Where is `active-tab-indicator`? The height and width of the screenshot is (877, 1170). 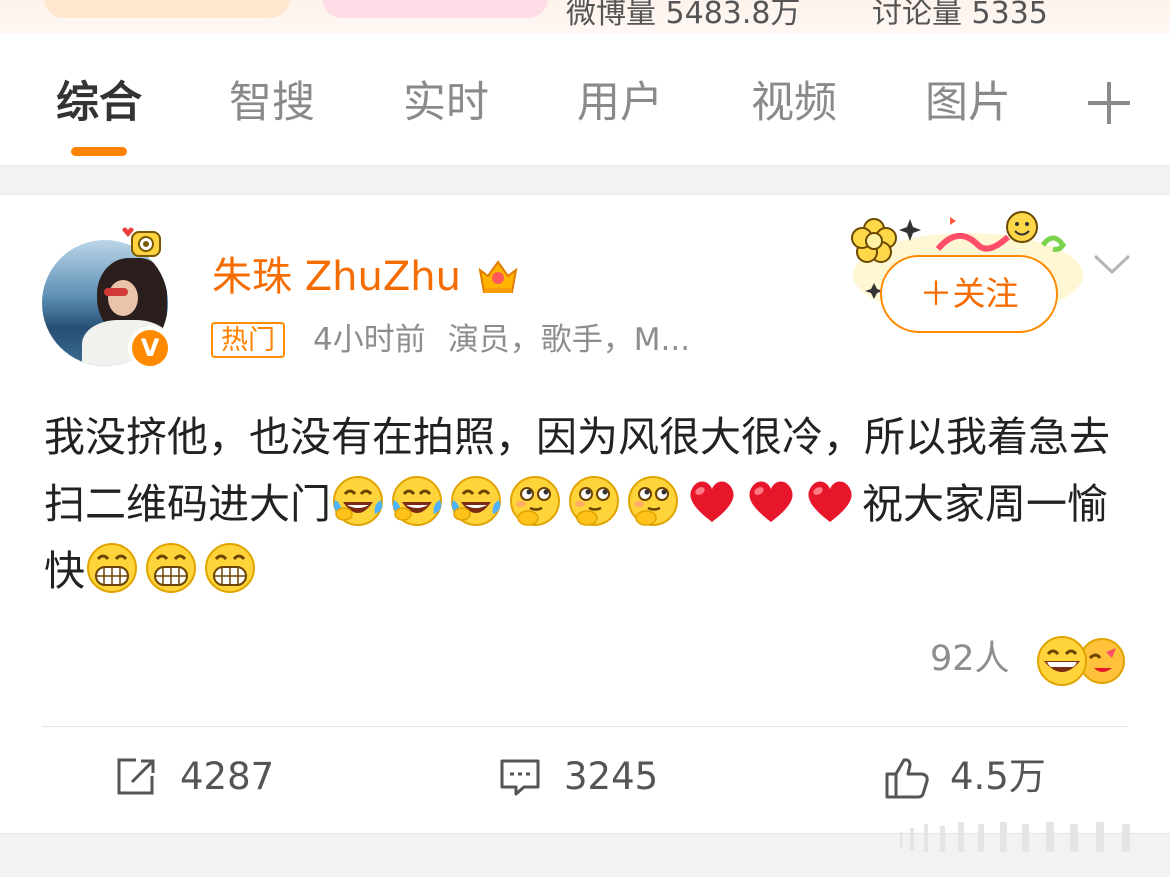 active-tab-indicator is located at coordinates (99, 151).